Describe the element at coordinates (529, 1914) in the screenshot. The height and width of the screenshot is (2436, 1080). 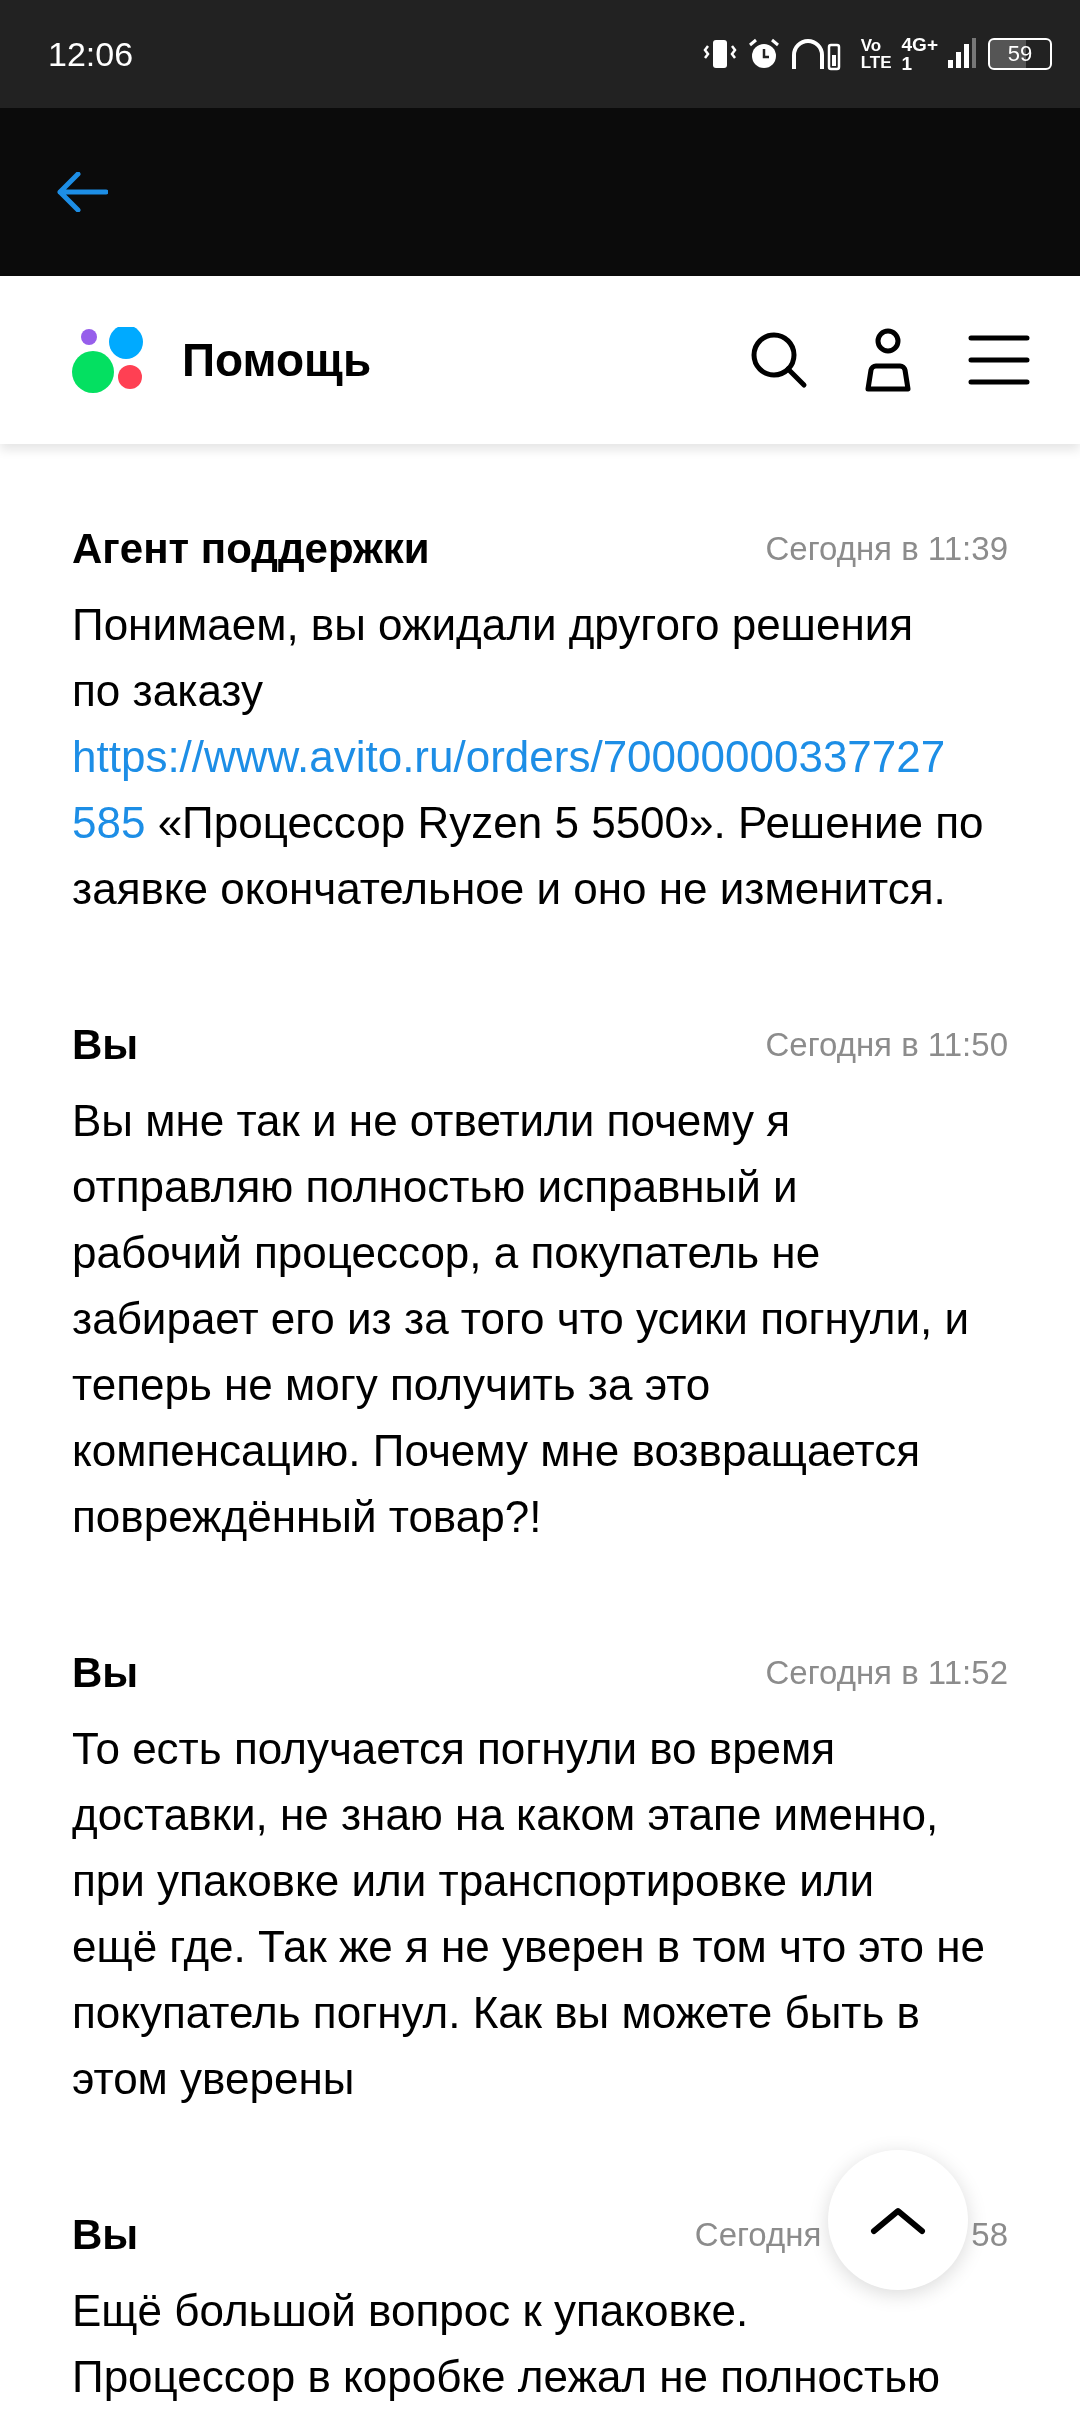
I see `message-text: То есть получается погнули во время доставки, не знаю на каком этапе именно, при упаковке или транспортировке или ещё где. Так же я не уверен в том что это не покупатель погнул. Как вы можете быть в этом уверены` at that location.